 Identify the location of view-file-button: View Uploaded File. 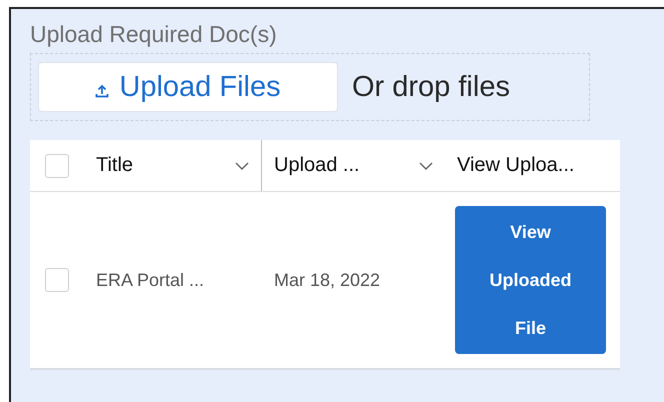
(530, 280).